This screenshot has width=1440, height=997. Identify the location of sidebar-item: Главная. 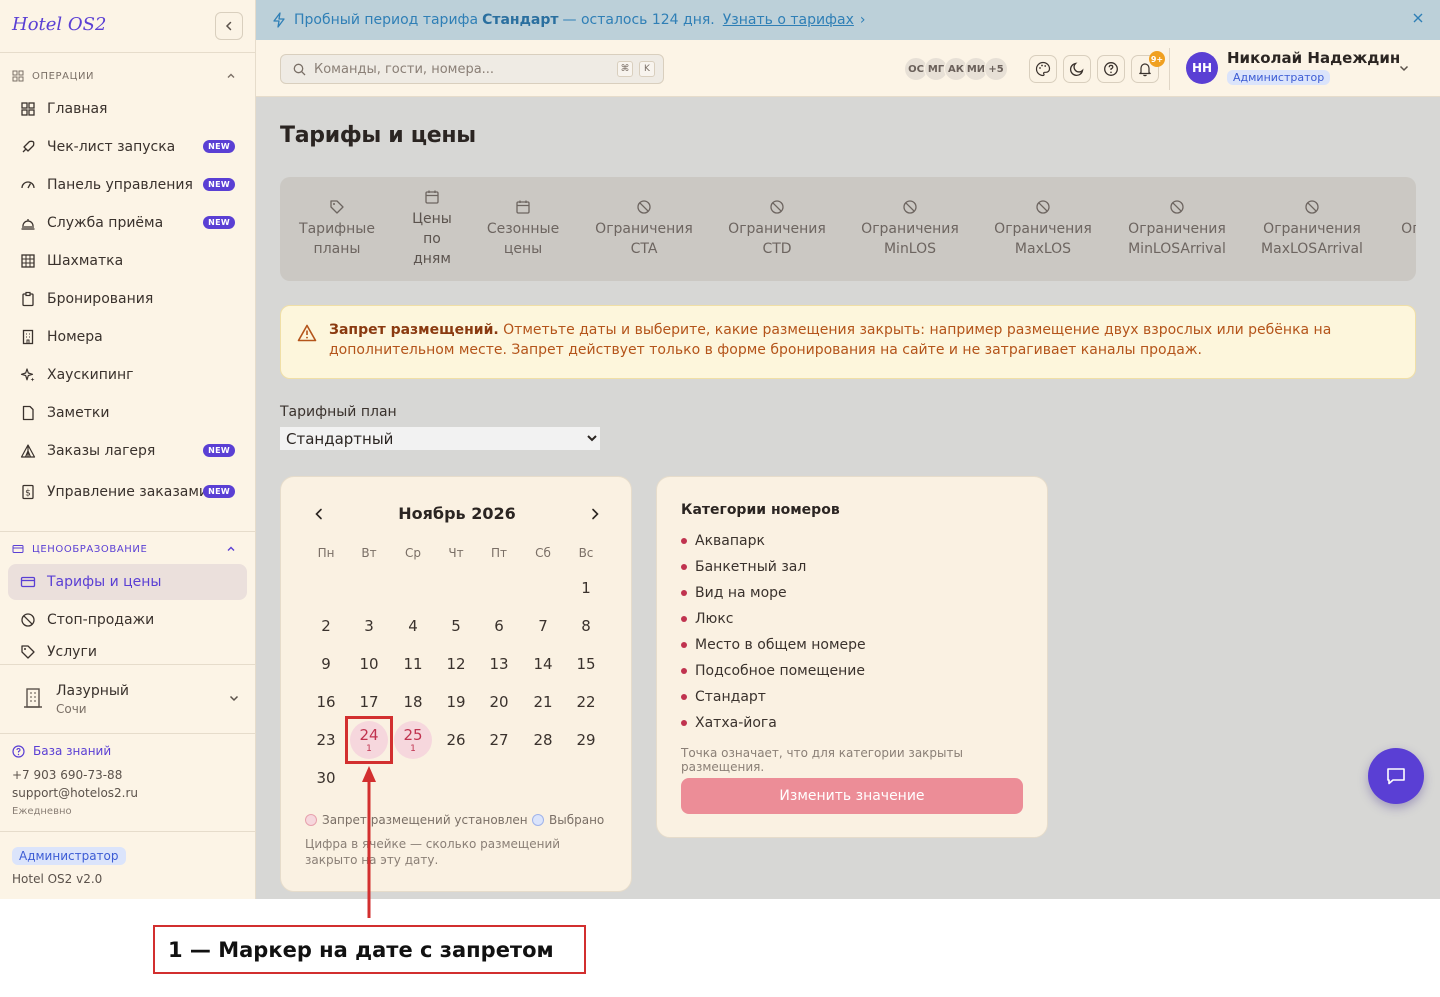
(127, 109).